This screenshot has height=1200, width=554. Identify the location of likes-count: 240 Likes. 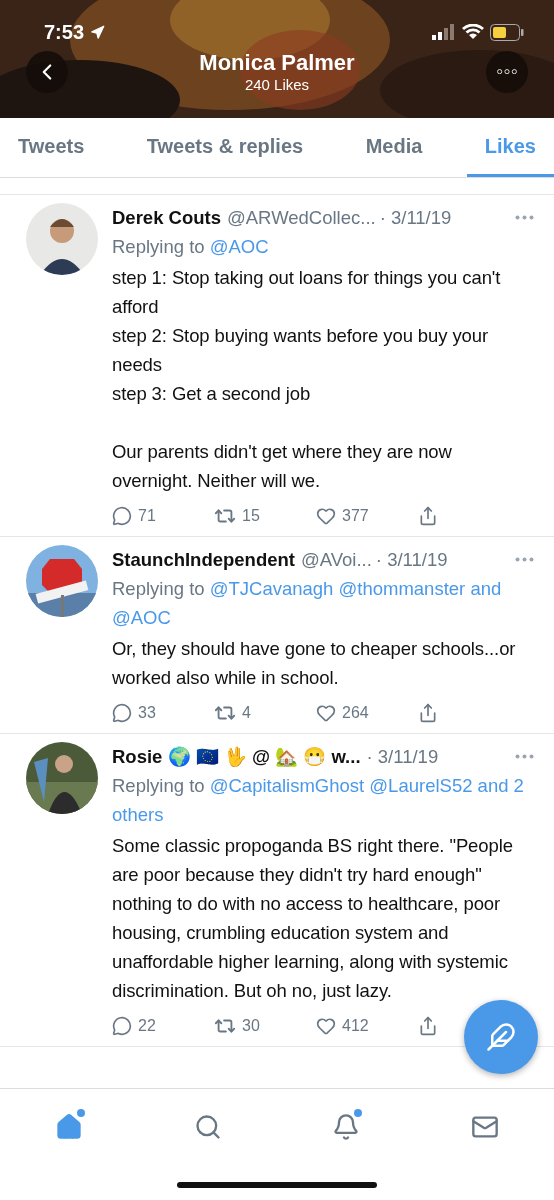
(277, 84).